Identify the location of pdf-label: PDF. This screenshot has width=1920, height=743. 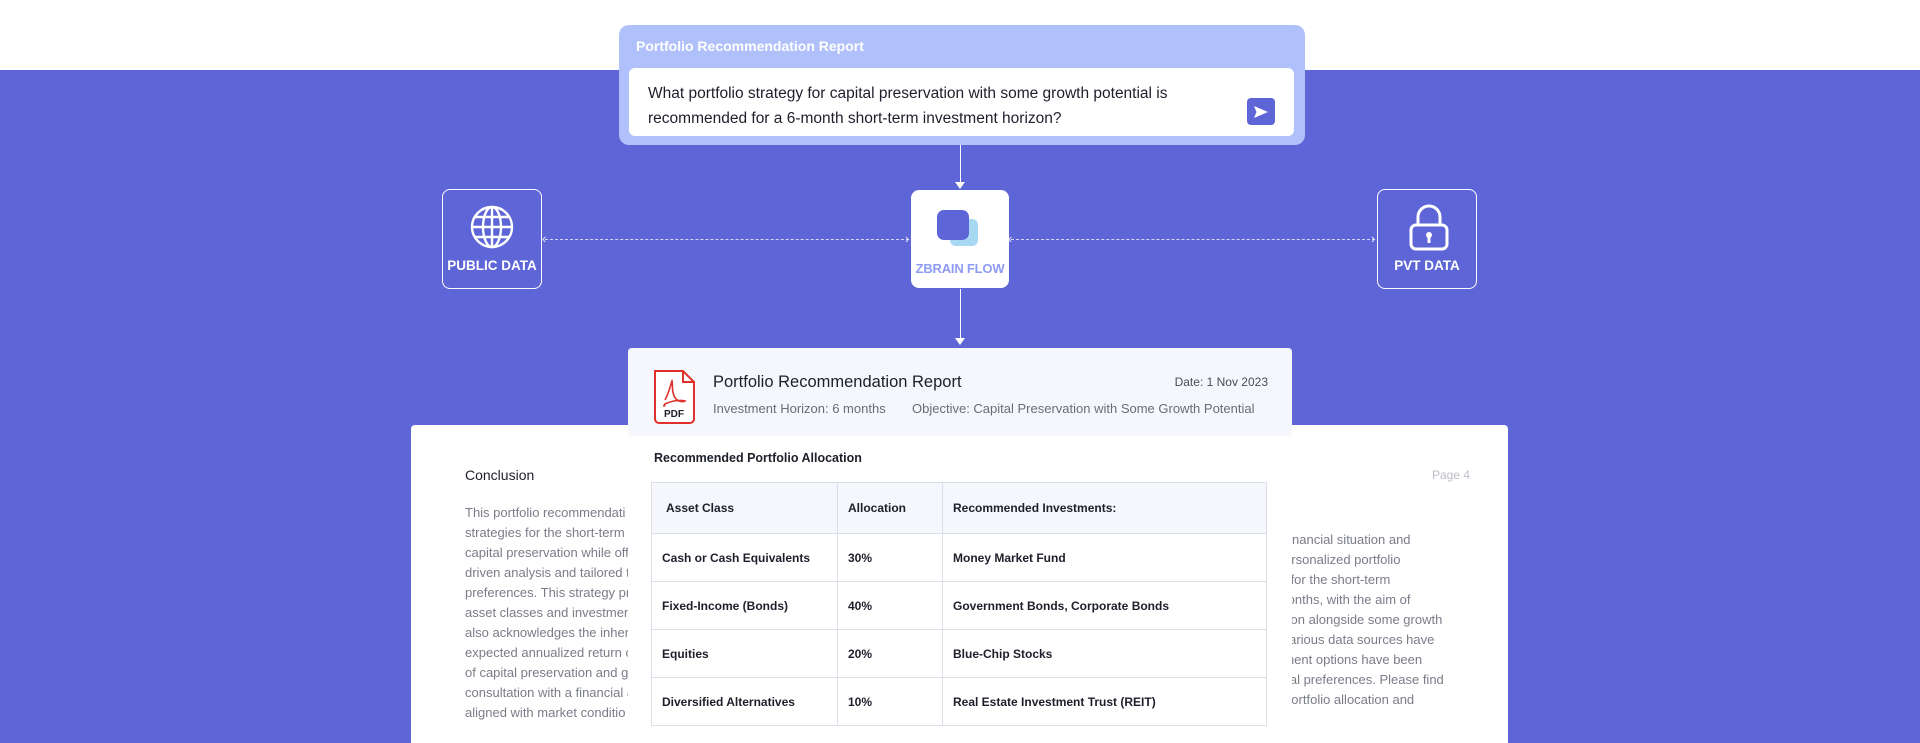
(674, 414).